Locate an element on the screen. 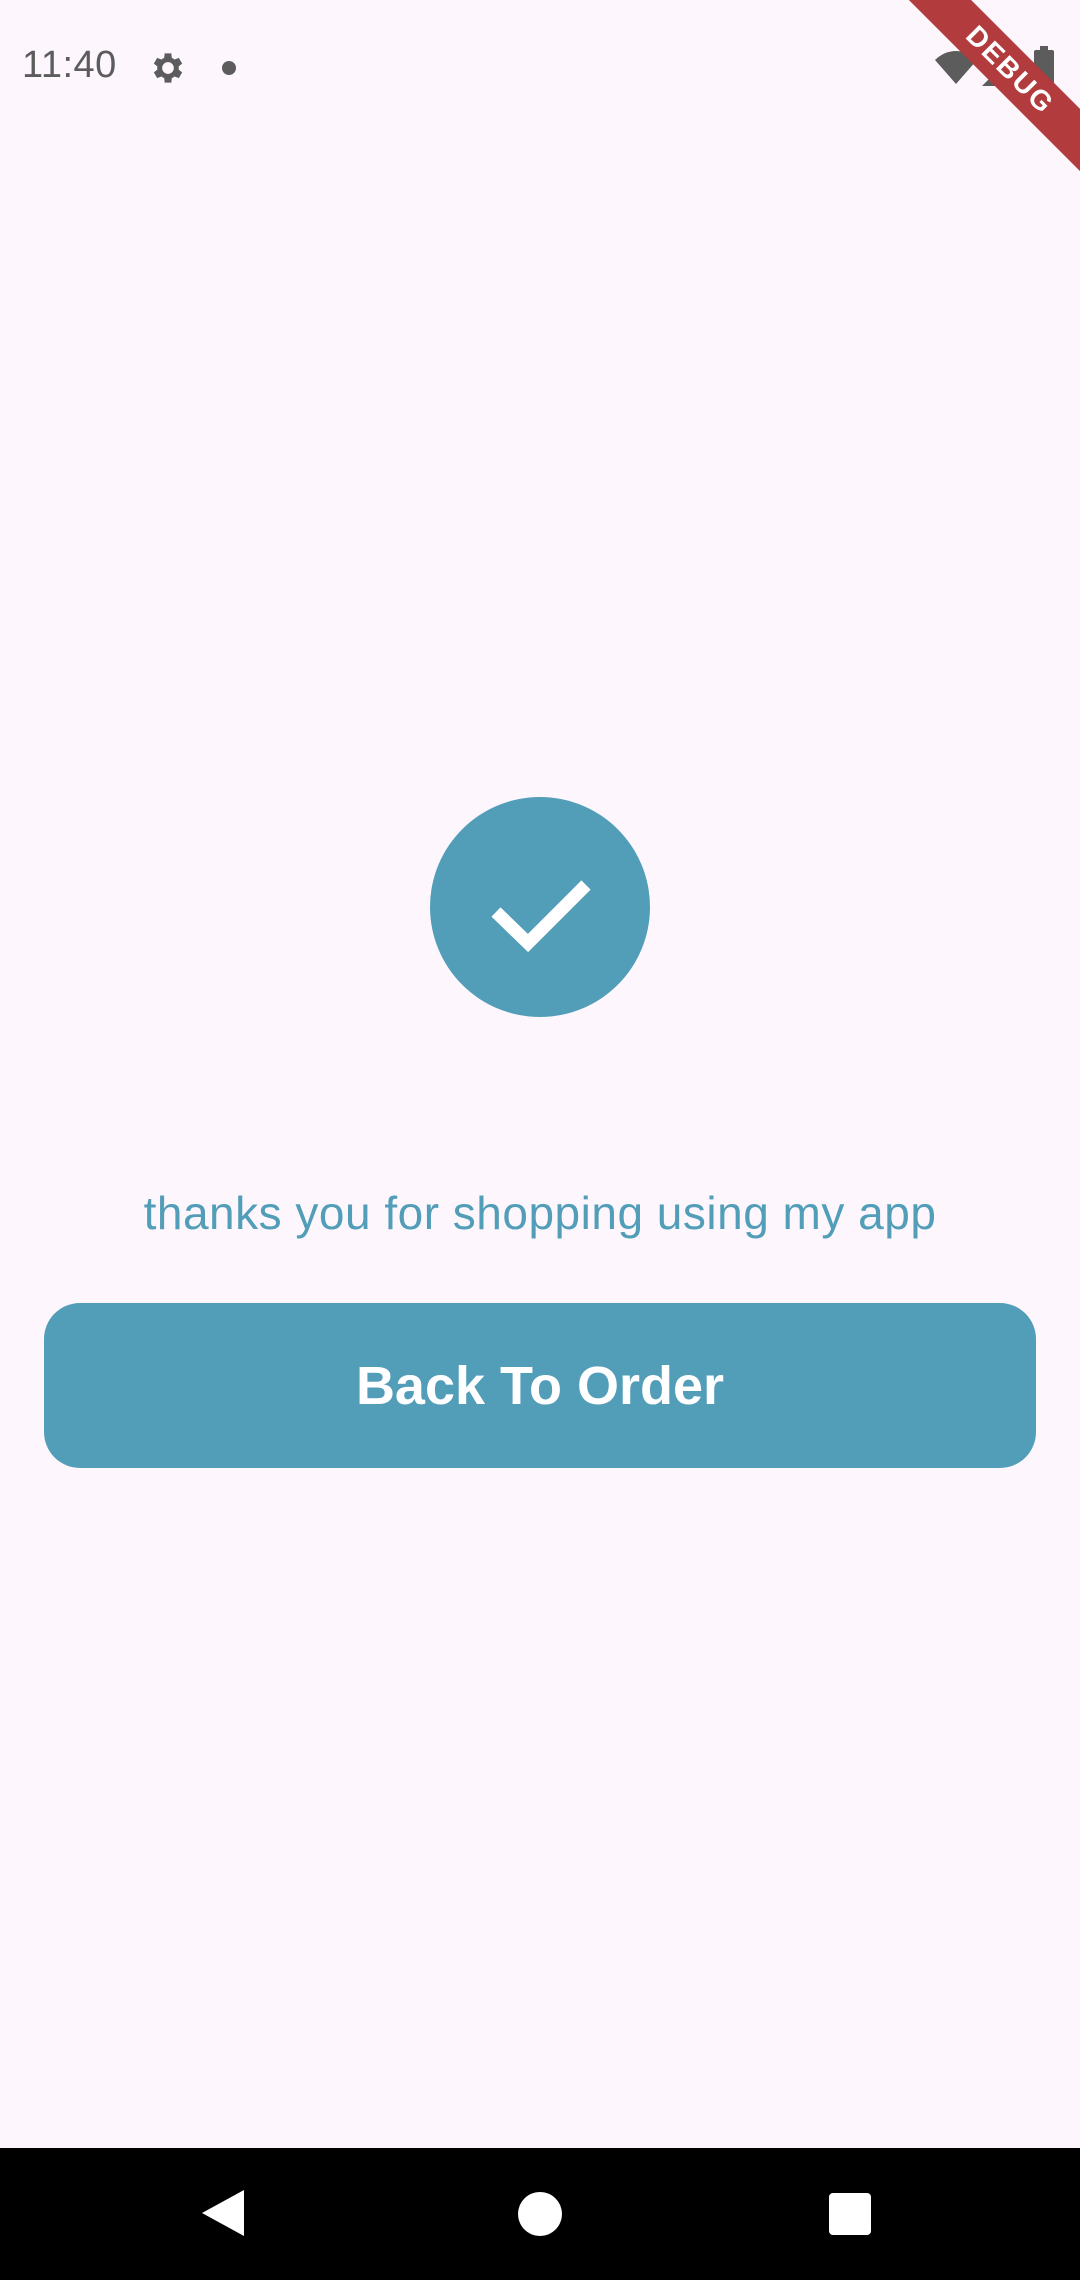  signal-icon is located at coordinates (1000, 68).